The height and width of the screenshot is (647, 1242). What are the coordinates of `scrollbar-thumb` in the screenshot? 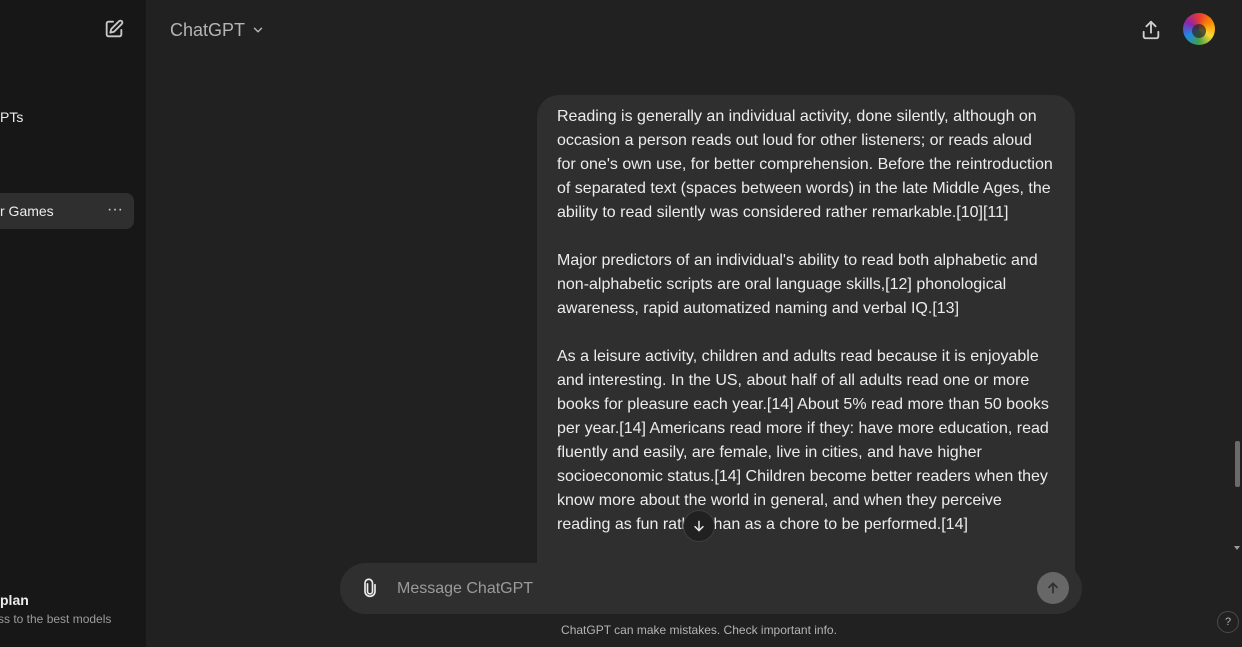 It's located at (1237, 464).